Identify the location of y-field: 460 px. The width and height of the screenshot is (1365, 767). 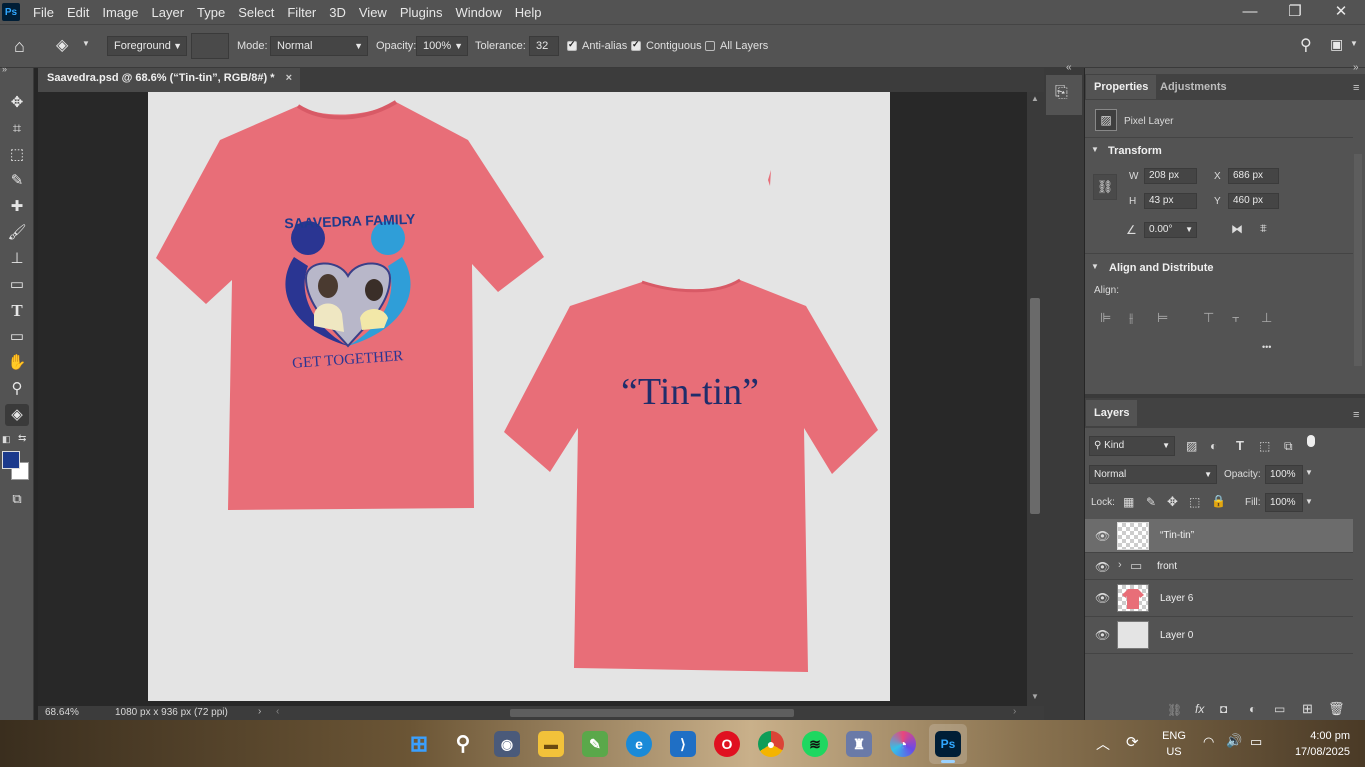
(1253, 201).